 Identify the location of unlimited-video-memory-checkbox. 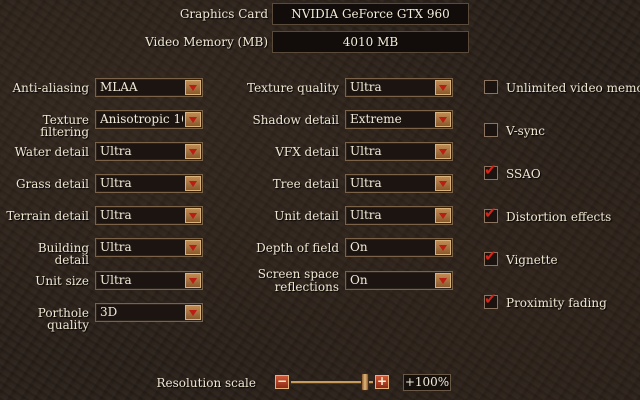
(491, 87).